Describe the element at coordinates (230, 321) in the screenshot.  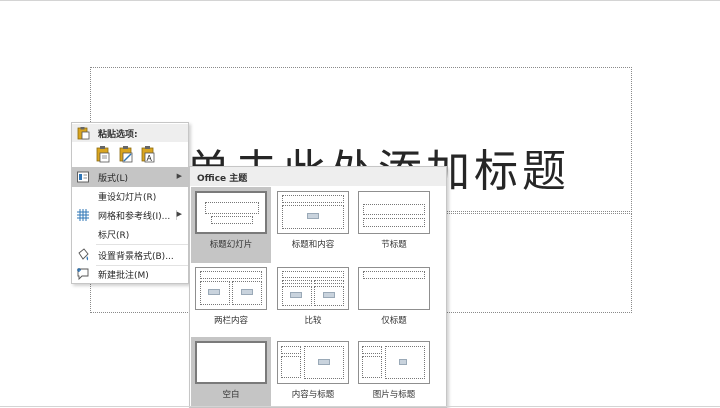
I see `layout-caption: 两栏内容` at that location.